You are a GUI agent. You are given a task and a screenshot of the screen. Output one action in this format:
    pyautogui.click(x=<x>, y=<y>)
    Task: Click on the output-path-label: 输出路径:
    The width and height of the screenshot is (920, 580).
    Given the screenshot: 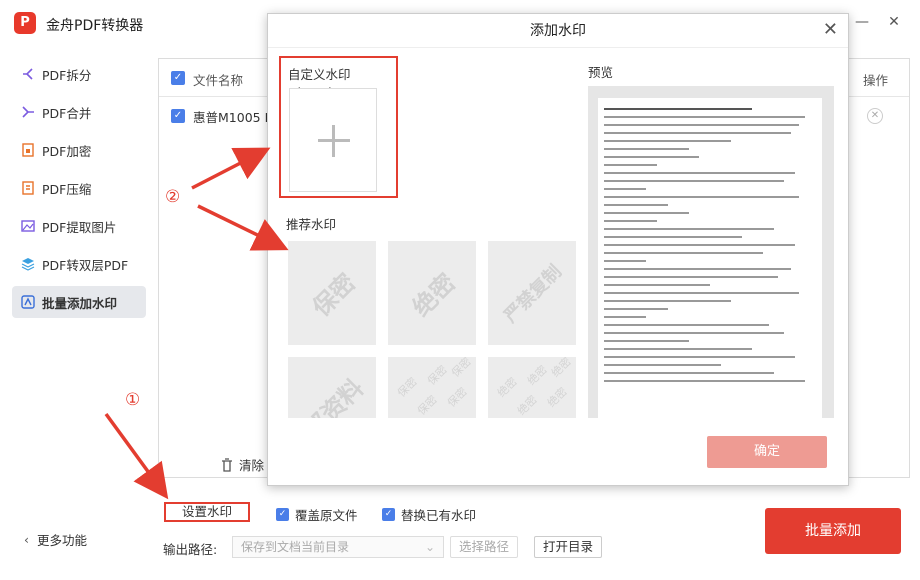 What is the action you would take?
    pyautogui.click(x=190, y=549)
    